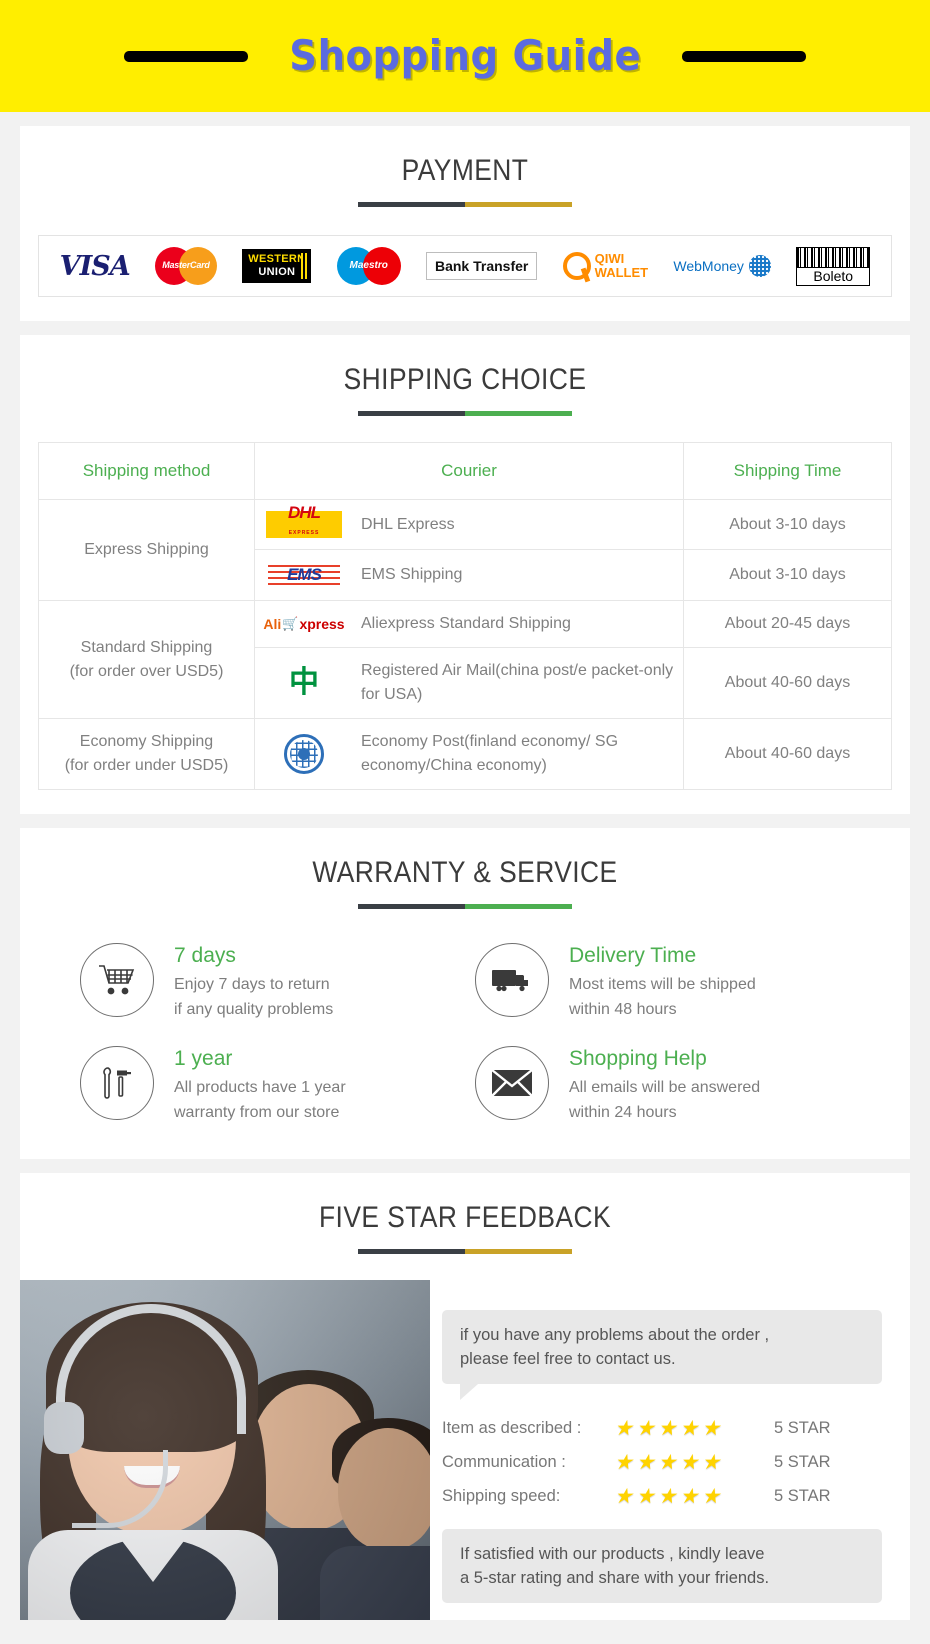 The image size is (930, 1644). I want to click on rating-row: Item as described : ★ ★ ★ ★ ★ 5 STAR, so click(662, 1428).